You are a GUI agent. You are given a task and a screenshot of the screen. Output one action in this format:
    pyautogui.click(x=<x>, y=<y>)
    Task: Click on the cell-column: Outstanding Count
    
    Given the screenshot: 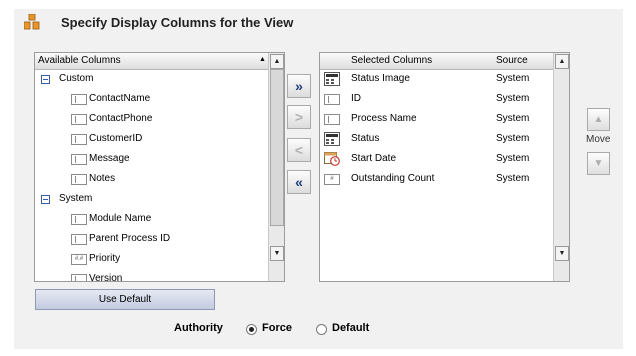 What is the action you would take?
    pyautogui.click(x=393, y=178)
    